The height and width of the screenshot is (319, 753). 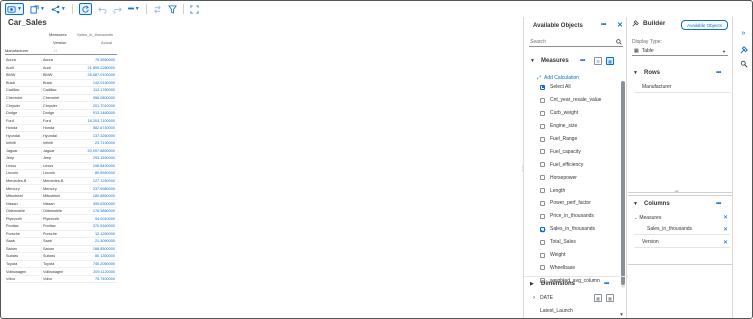 What do you see at coordinates (37, 9) in the screenshot?
I see `insert-button: ▼` at bounding box center [37, 9].